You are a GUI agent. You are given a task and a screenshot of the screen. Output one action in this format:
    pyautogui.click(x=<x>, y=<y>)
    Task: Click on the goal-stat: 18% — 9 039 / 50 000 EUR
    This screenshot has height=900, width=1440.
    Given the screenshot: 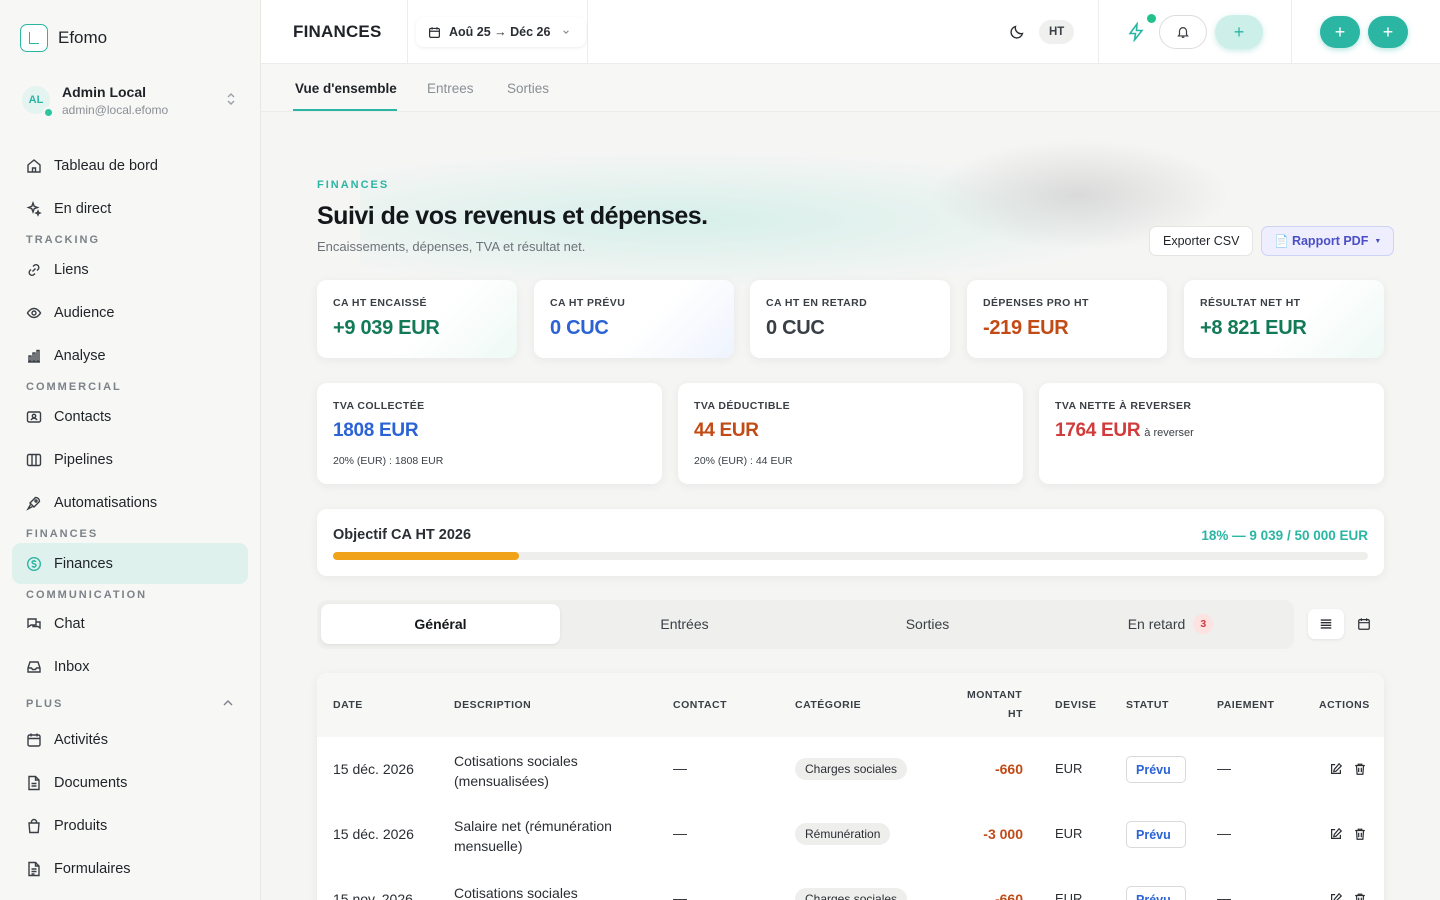 What is the action you would take?
    pyautogui.click(x=1284, y=535)
    